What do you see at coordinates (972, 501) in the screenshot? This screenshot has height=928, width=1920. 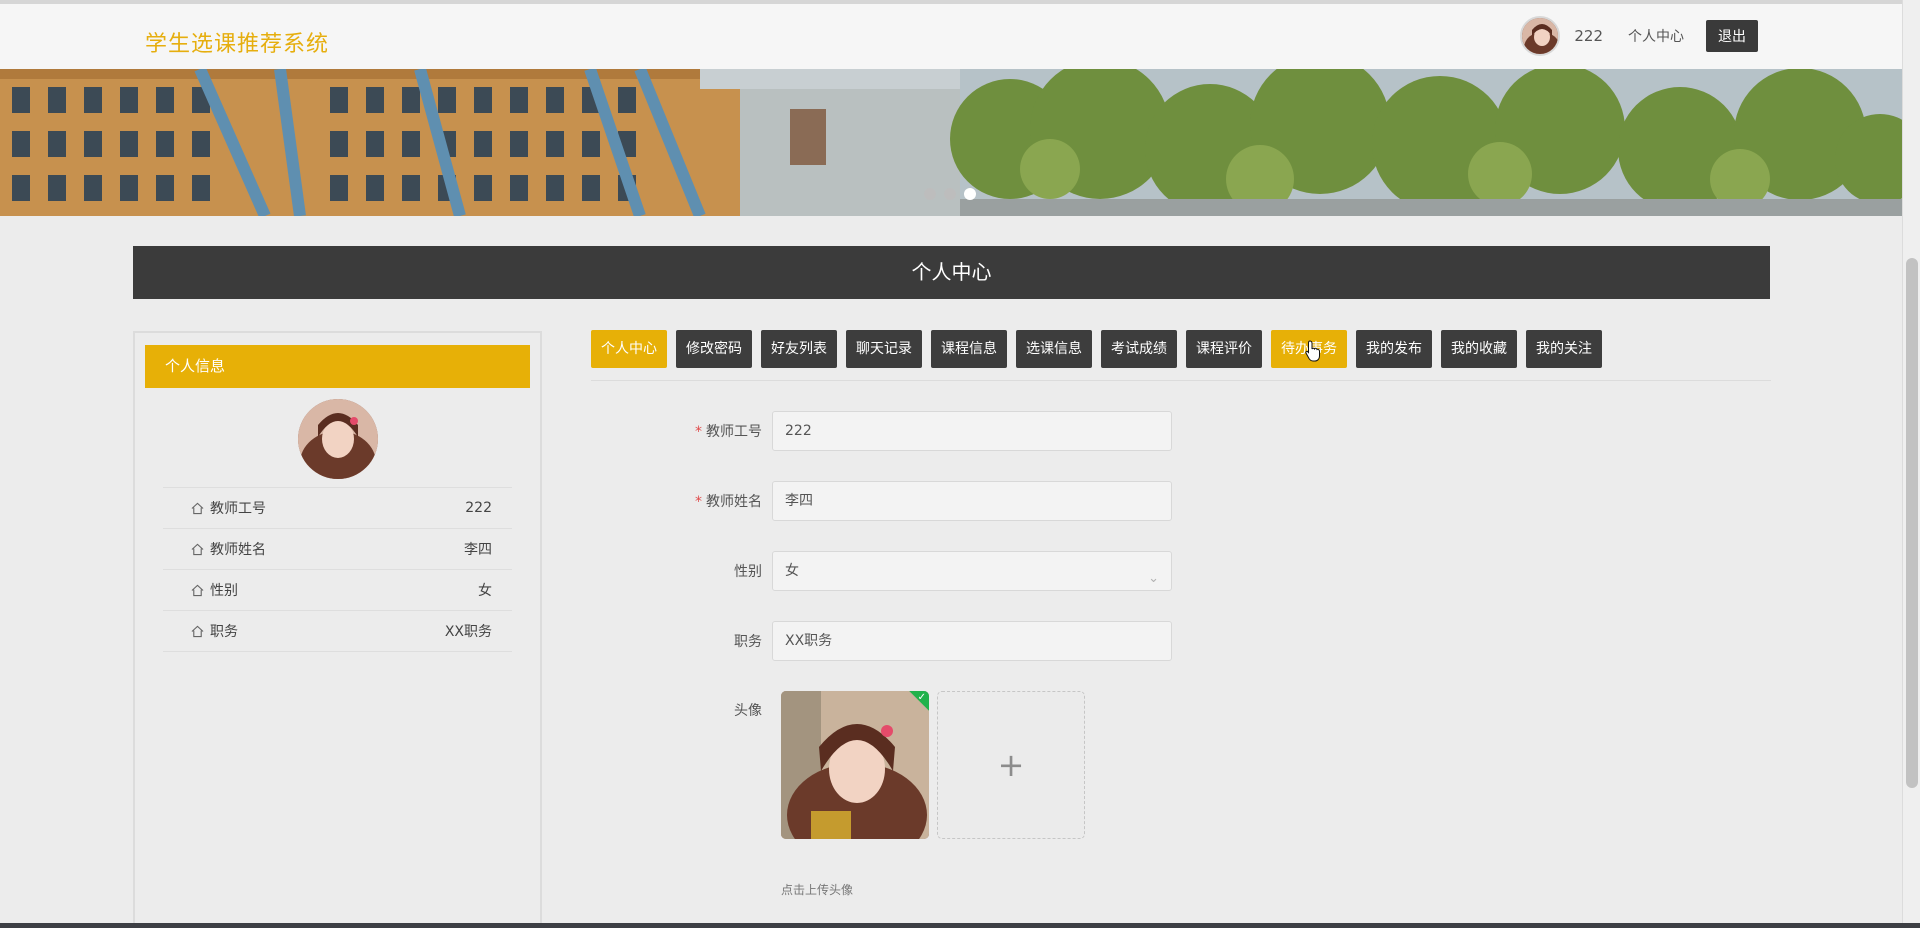 I see `teacher-name-field: 李四` at bounding box center [972, 501].